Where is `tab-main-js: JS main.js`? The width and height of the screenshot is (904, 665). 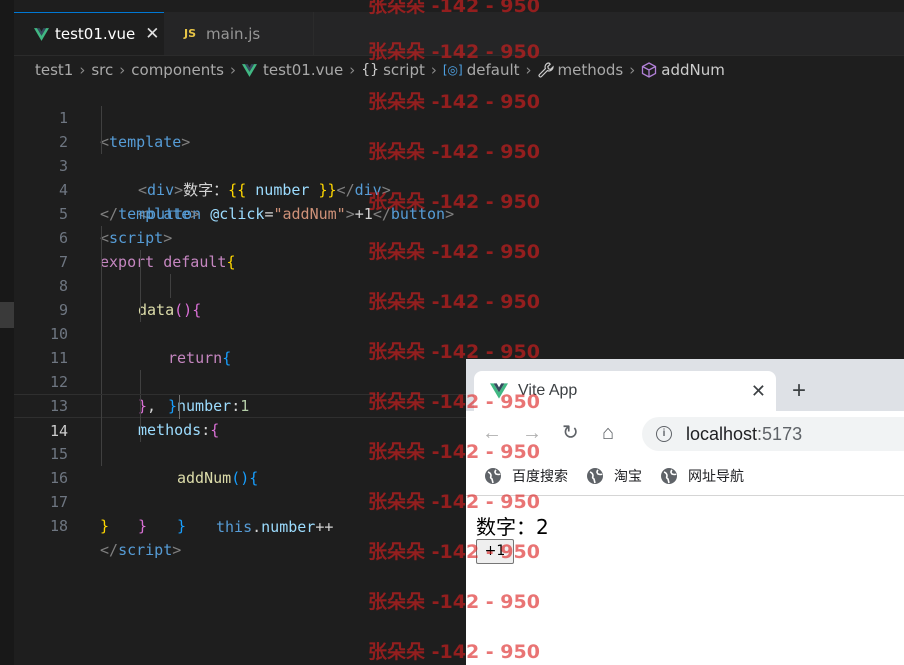
tab-main-js: JS main.js is located at coordinates (239, 33).